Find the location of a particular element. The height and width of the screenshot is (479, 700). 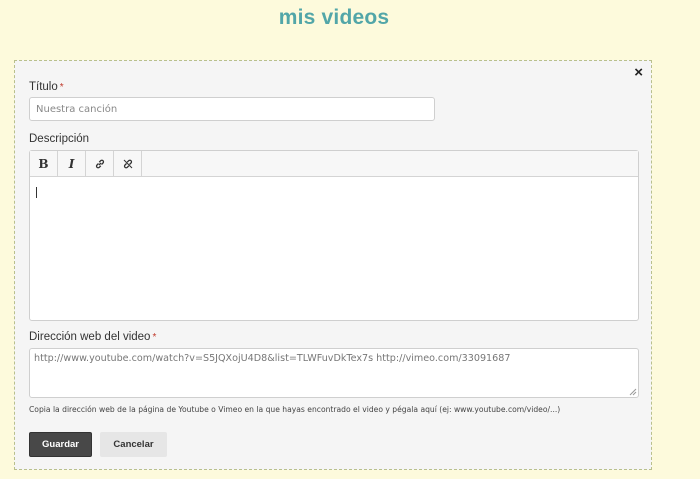

title-input is located at coordinates (232, 109).